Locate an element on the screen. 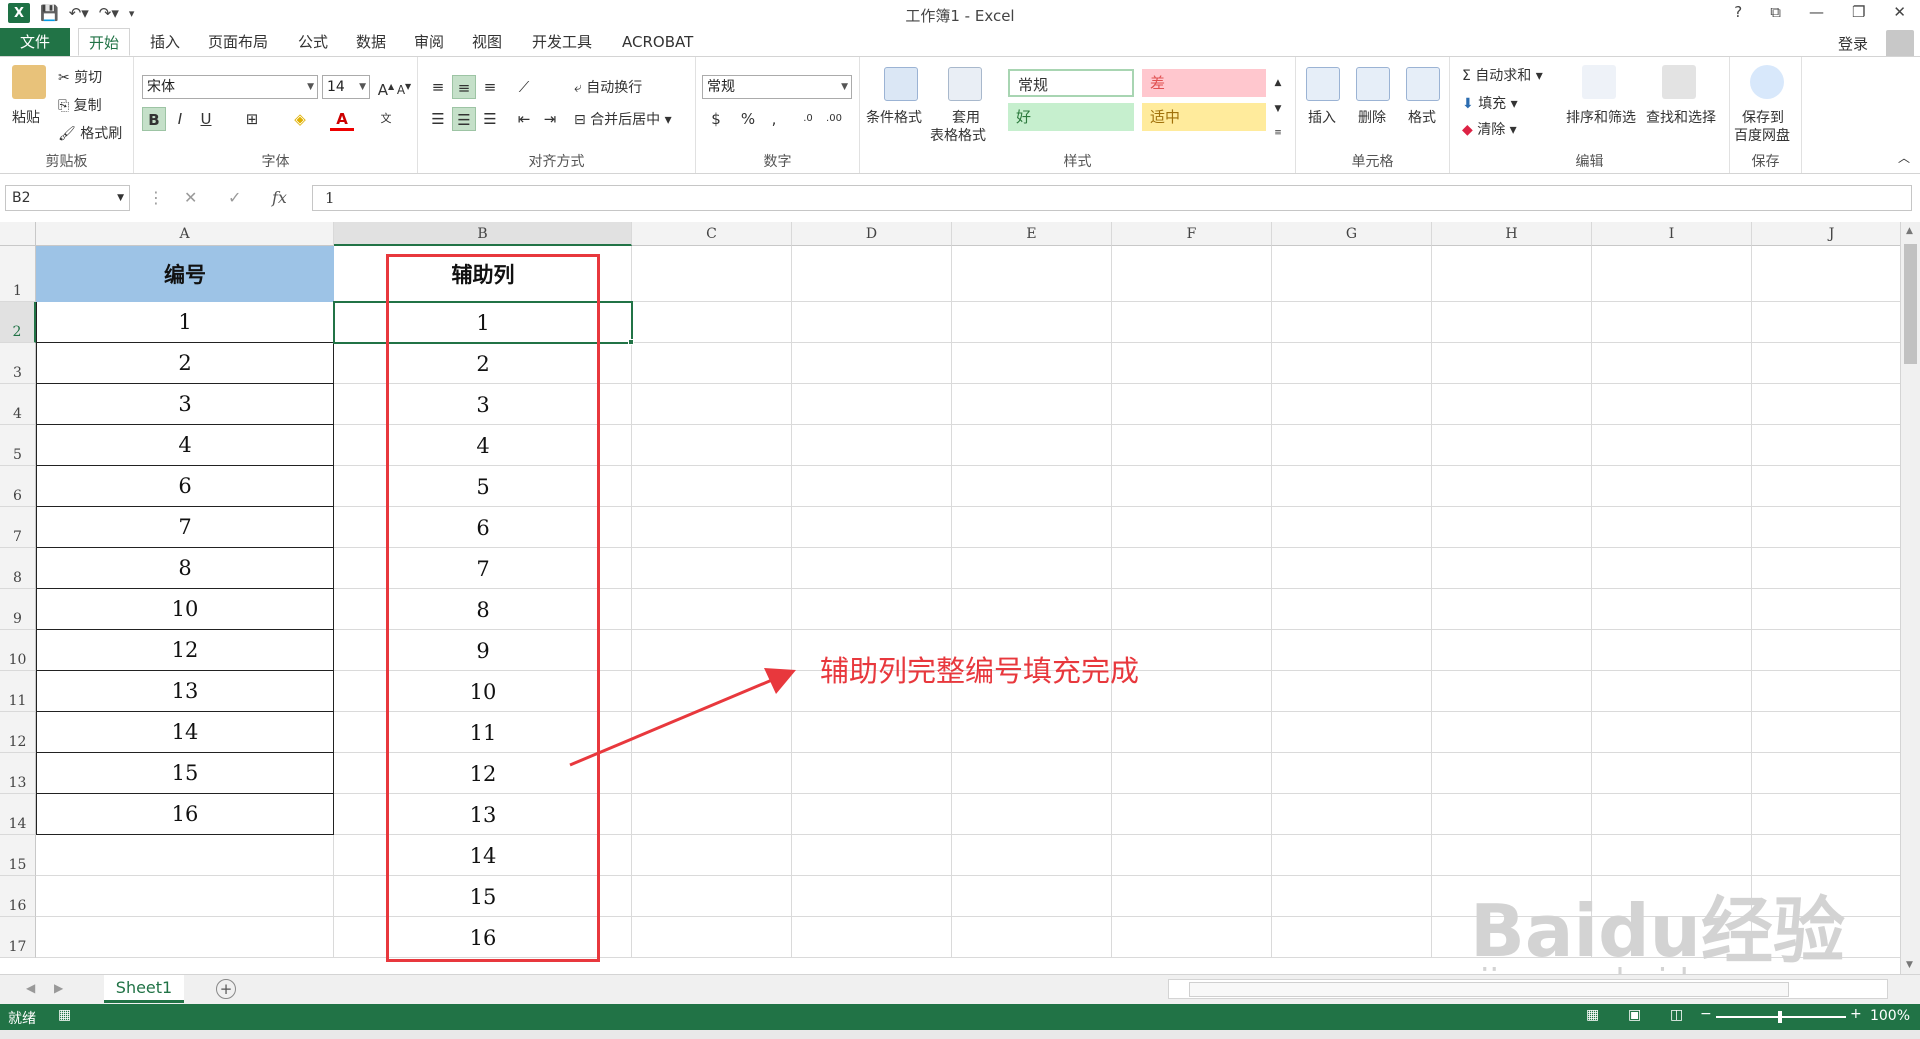 This screenshot has height=1039, width=1920. copy-button: ⎘ 复制 is located at coordinates (80, 105).